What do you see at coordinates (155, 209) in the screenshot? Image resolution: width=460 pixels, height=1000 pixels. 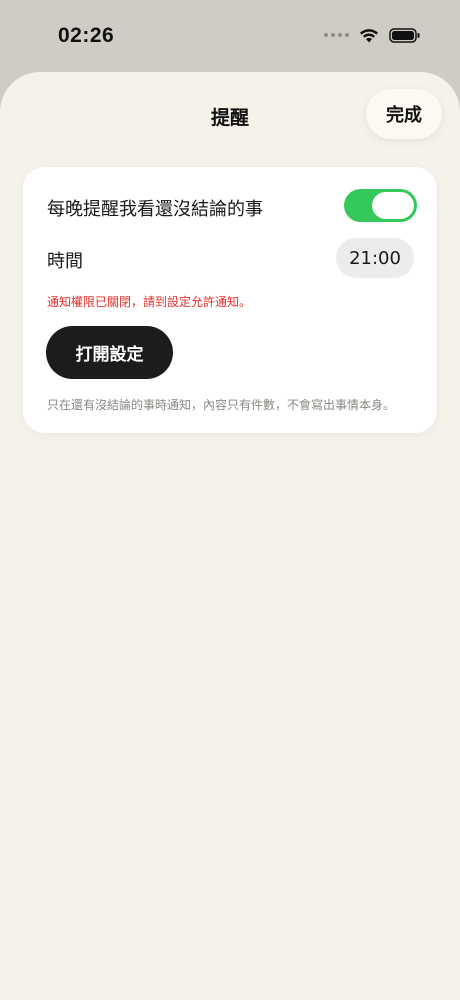 I see `nightly-reminder-label: 每晚提醒我看還沒結論的事` at bounding box center [155, 209].